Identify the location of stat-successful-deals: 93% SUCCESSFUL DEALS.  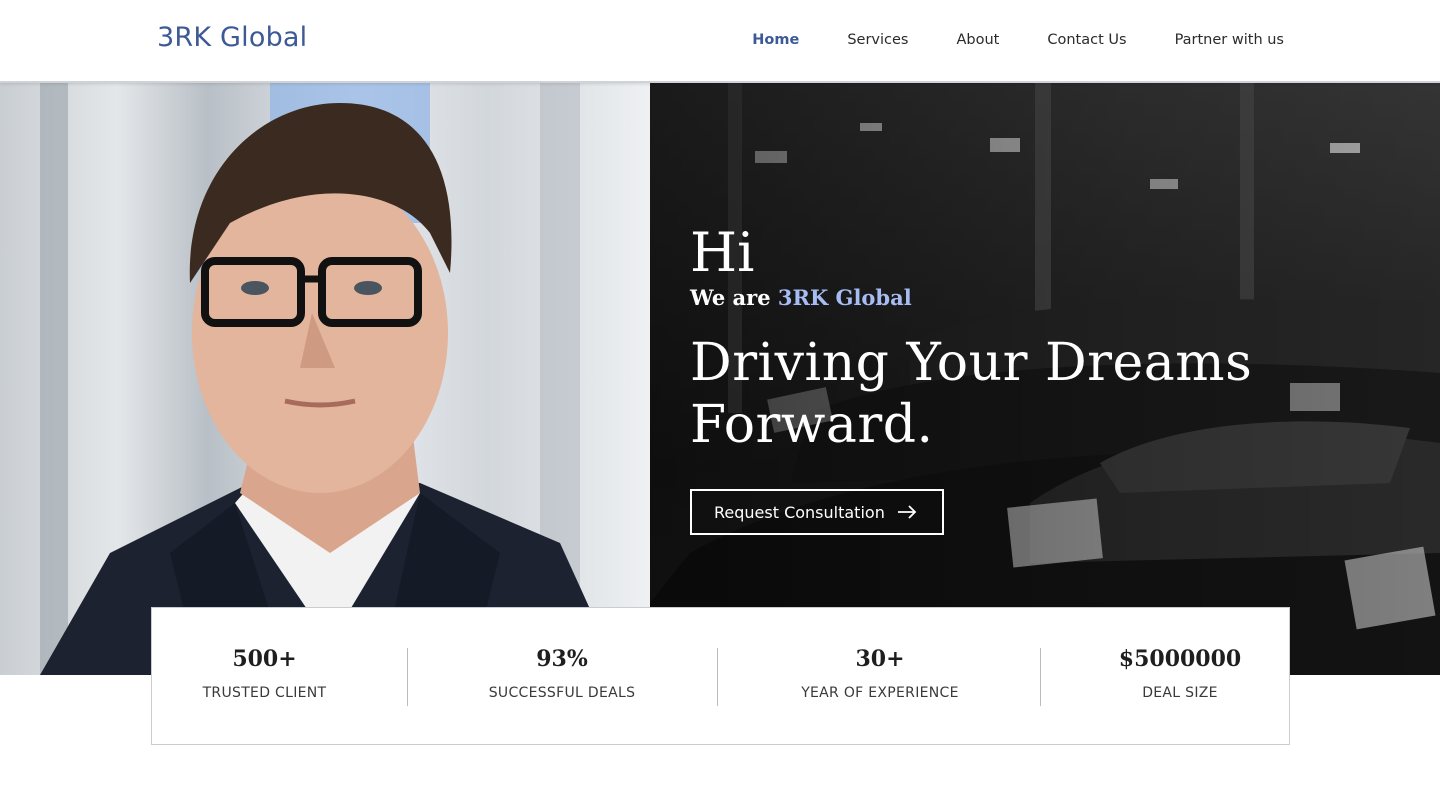
(562, 673).